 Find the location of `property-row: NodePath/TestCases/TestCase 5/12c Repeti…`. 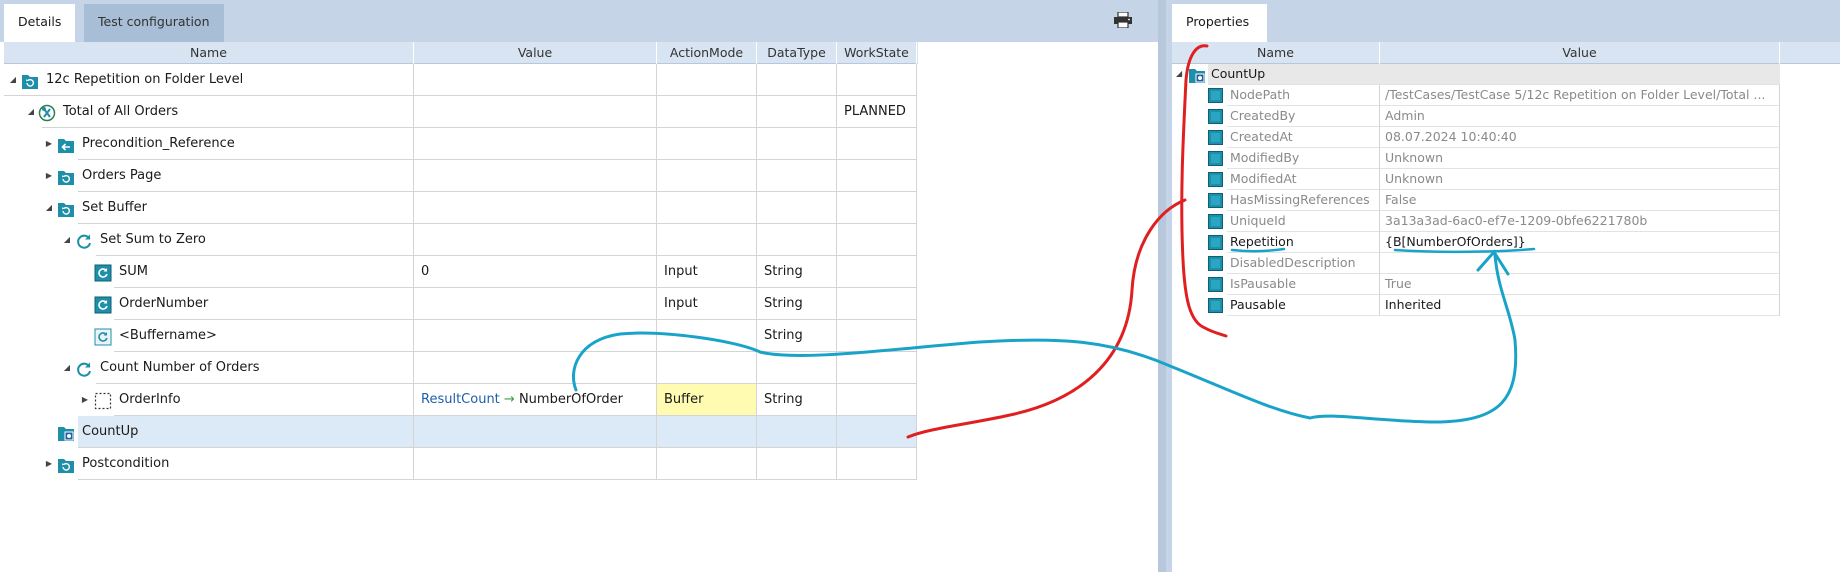

property-row: NodePath/TestCases/TestCase 5/12c Repeti… is located at coordinates (1476, 95).